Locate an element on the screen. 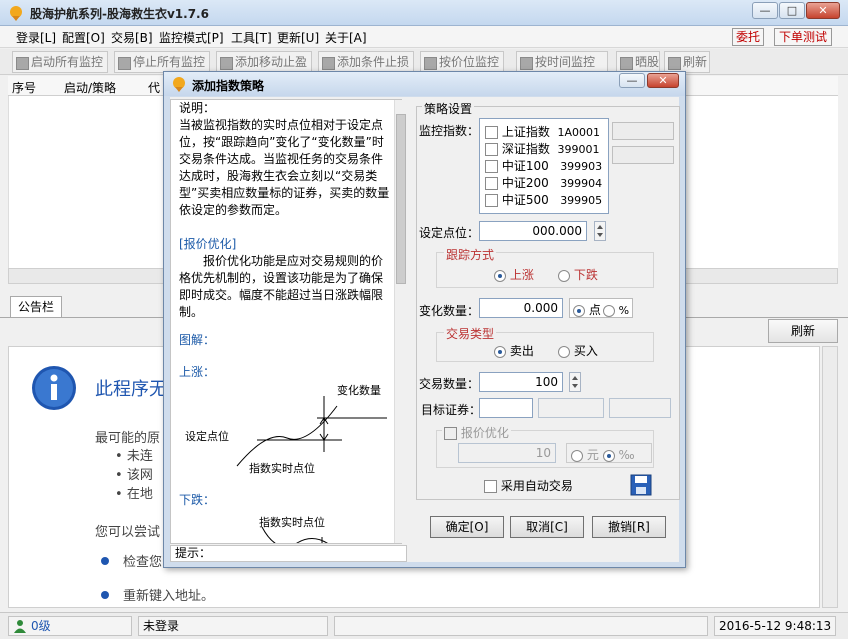  menu-update: 更新[U] is located at coordinates (298, 37).